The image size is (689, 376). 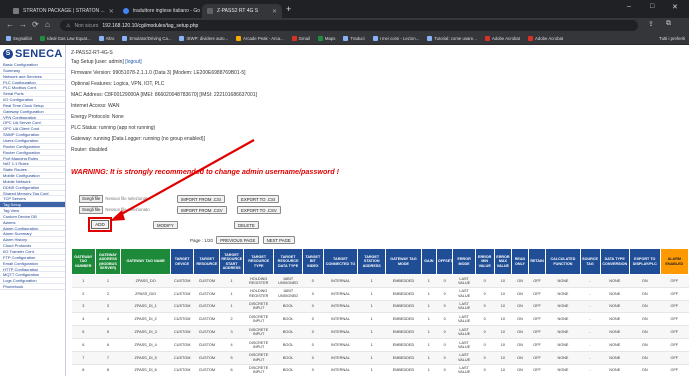 What do you see at coordinates (47, 24) in the screenshot?
I see `home-icon: ⌂` at bounding box center [47, 24].